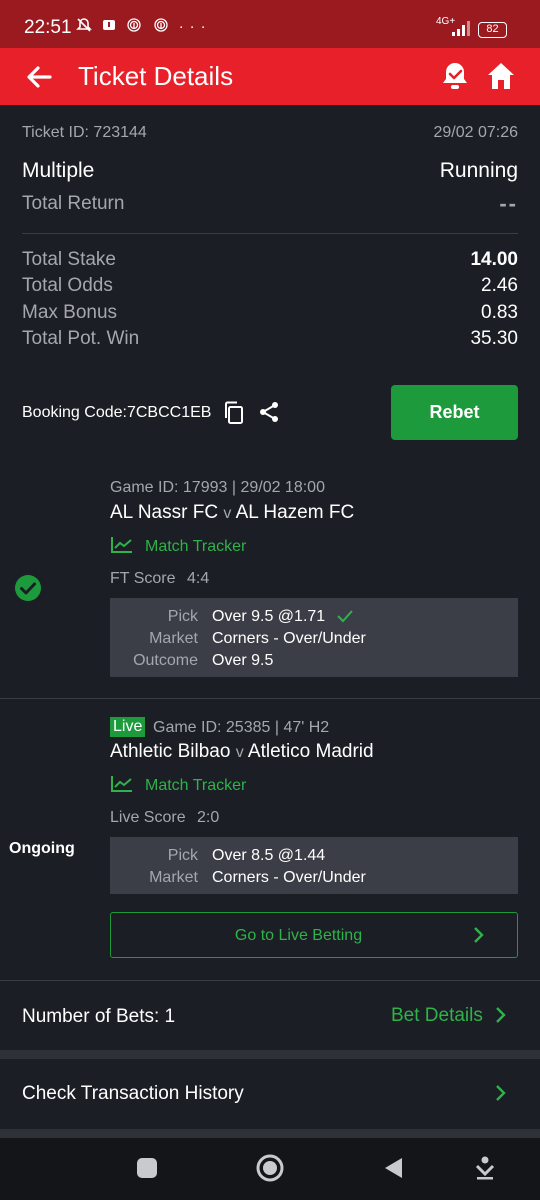 The width and height of the screenshot is (540, 1200). I want to click on game-meta: Game ID: 17993 | 29/02 18:00, so click(217, 487).